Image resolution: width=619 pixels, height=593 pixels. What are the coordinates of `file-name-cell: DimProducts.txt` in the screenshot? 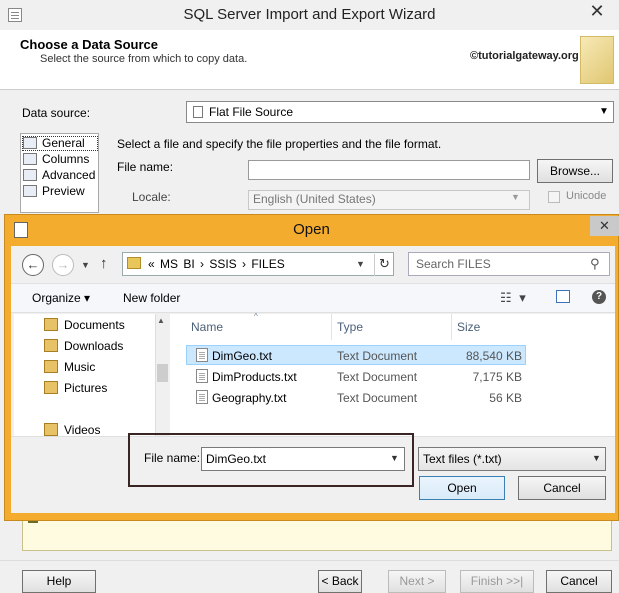 It's located at (254, 380).